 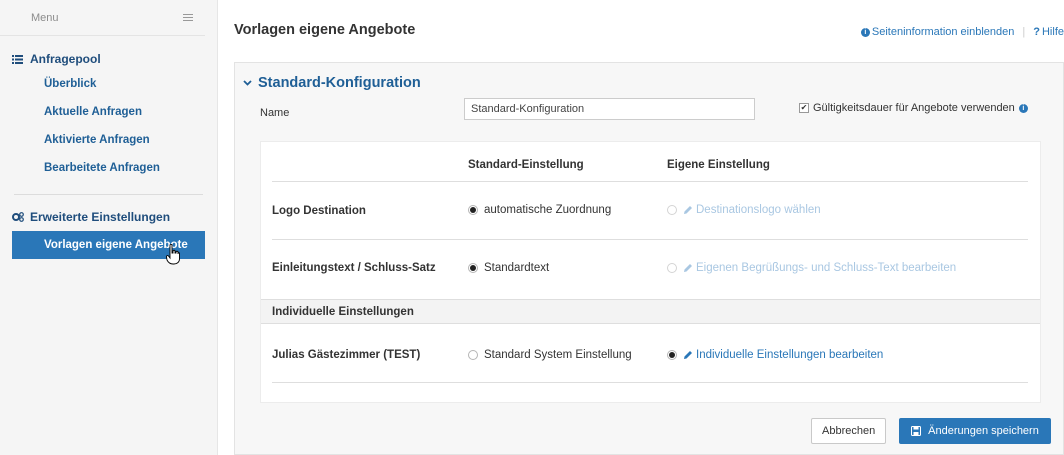 I want to click on top-links: i Seiteninformation einblenden | ? Hilfe, so click(x=962, y=32).